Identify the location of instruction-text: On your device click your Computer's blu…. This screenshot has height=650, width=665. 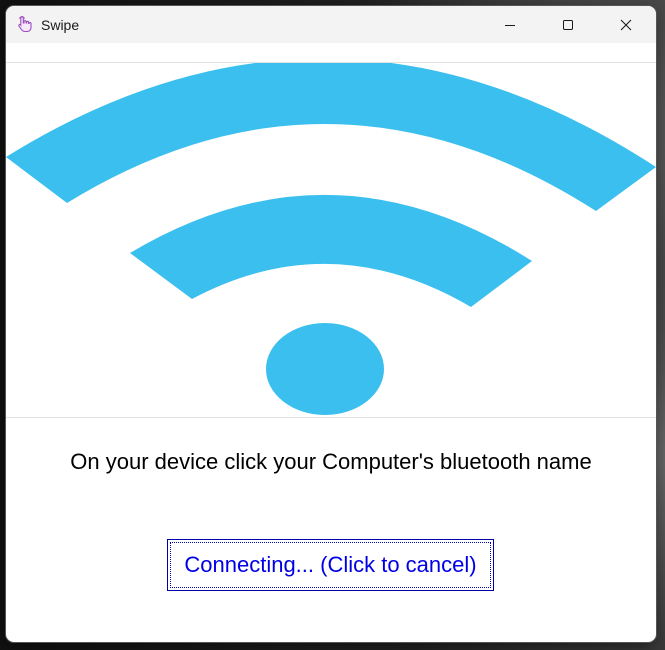
(331, 461).